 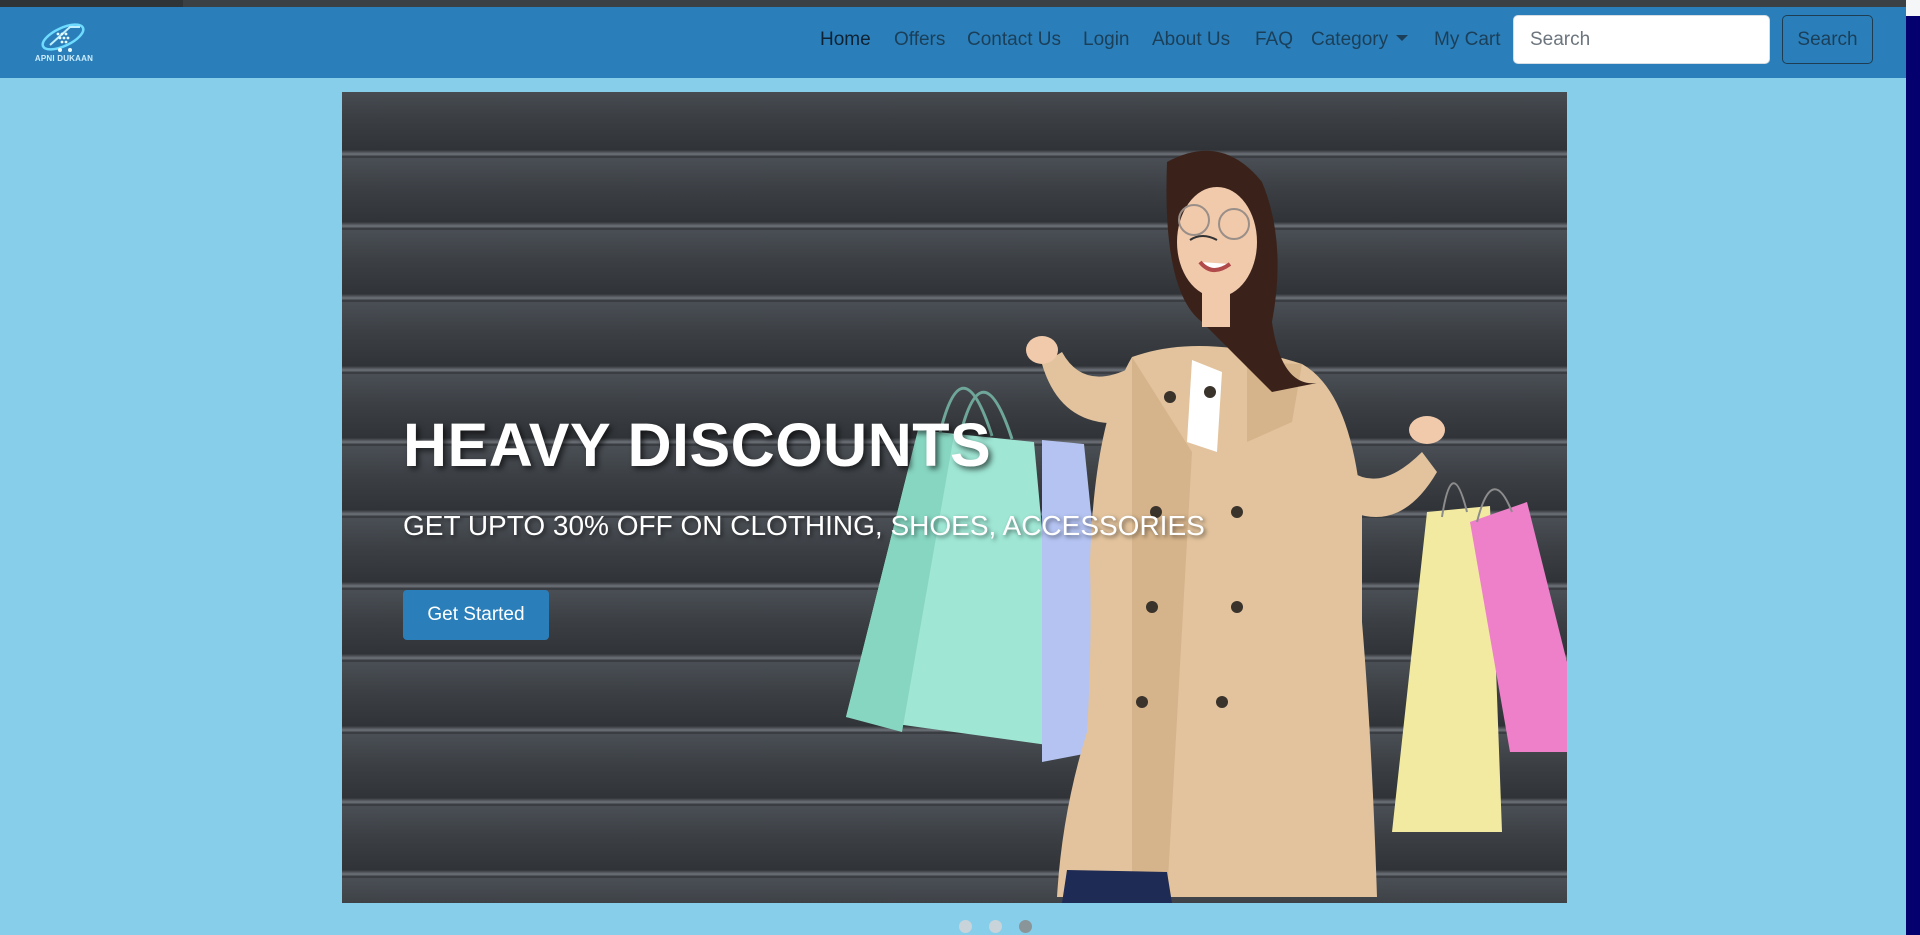 I want to click on nav-category-dropdown: Category, so click(x=1360, y=40).